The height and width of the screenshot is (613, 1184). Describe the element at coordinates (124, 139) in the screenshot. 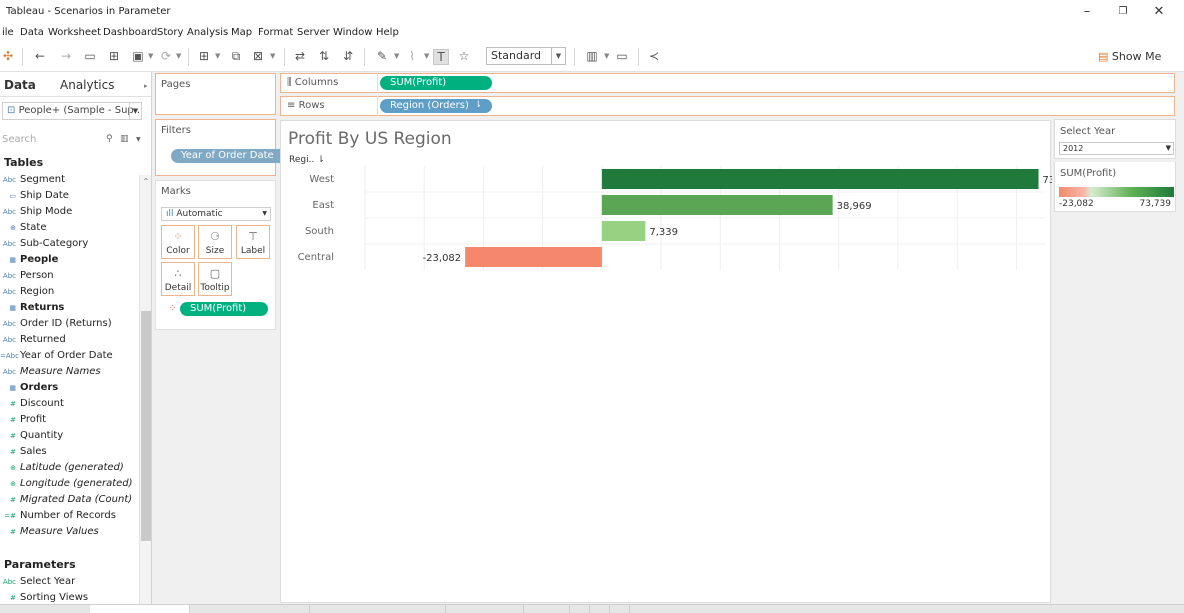

I see `view-options-icon: ▥` at that location.